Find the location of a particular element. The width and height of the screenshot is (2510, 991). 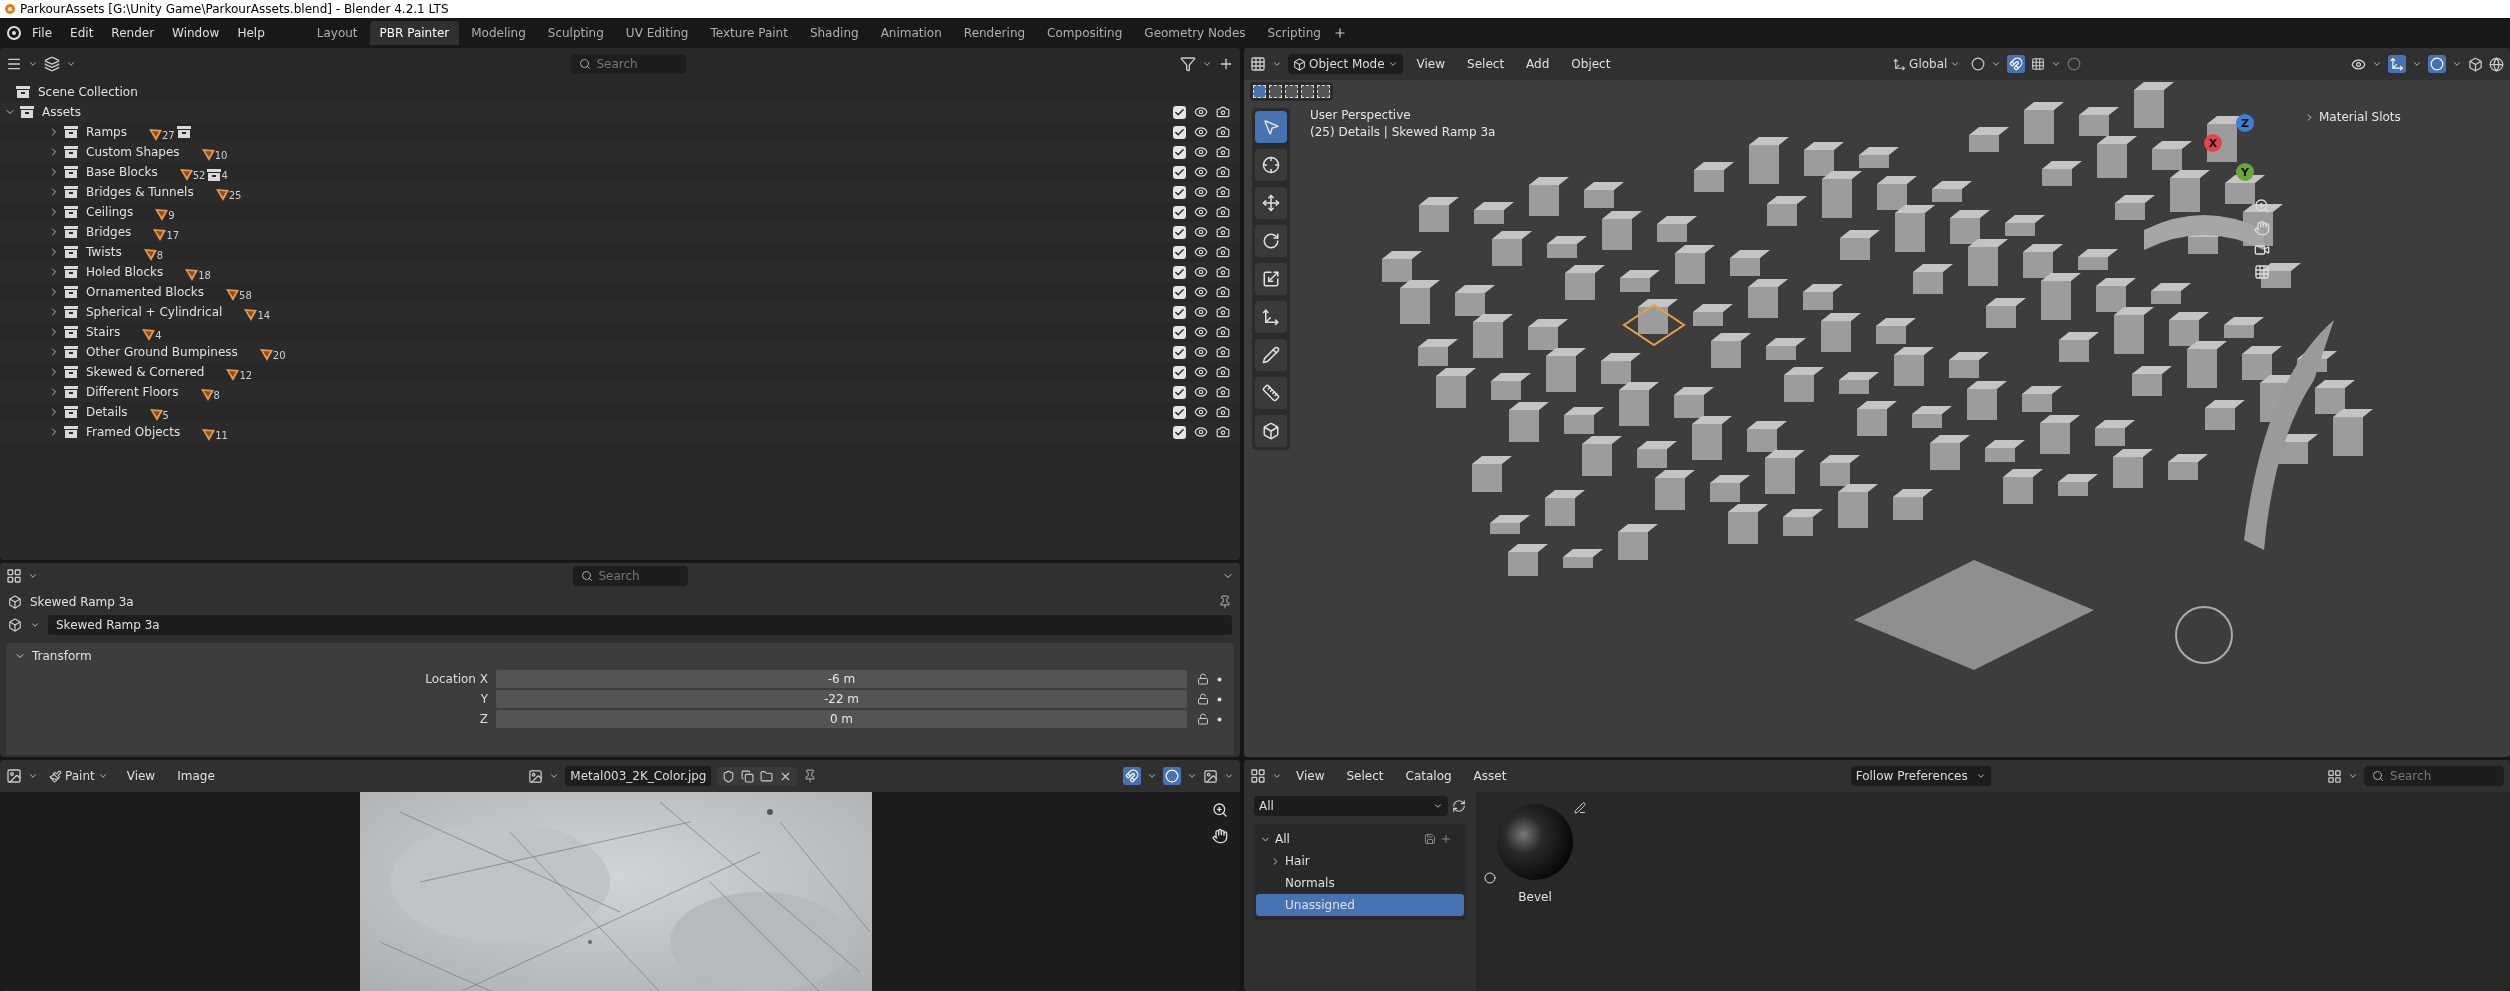

workspace-tab: PBR Painter is located at coordinates (414, 33).